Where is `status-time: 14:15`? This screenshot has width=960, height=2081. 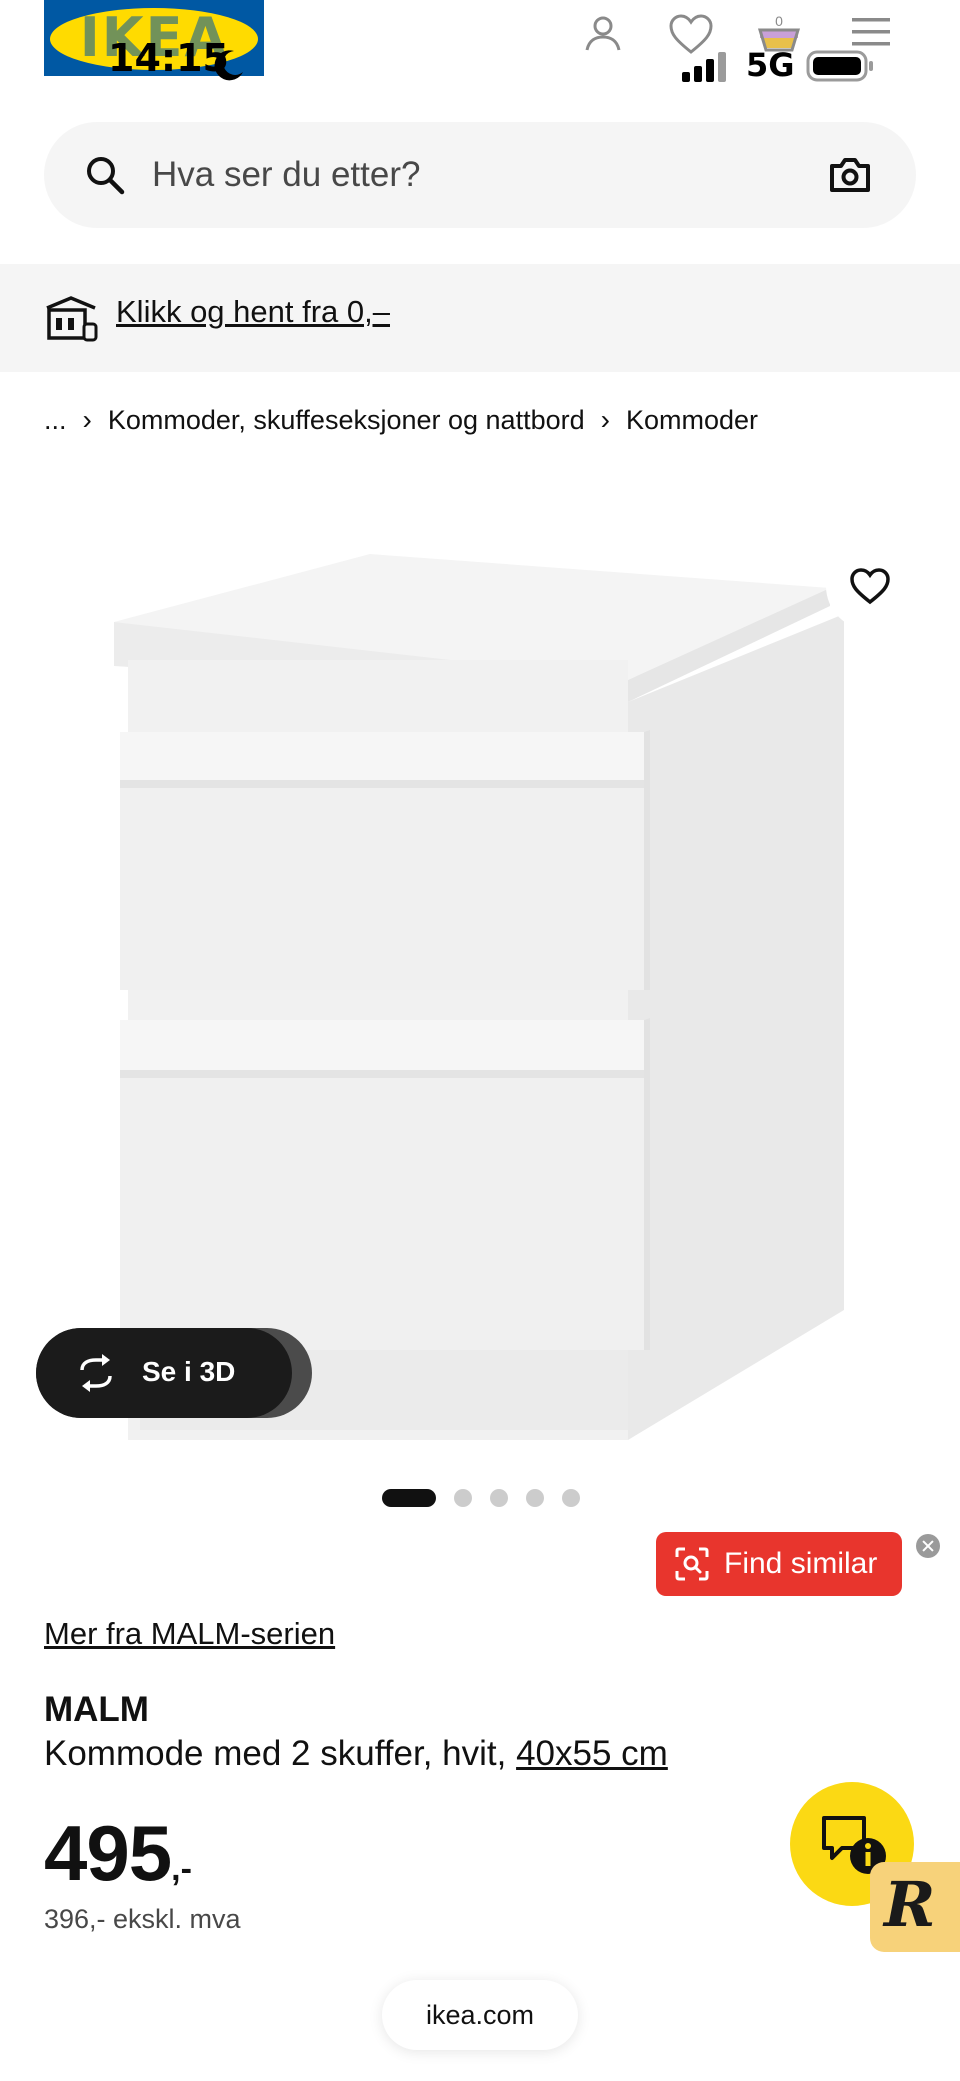
status-time: 14:15 is located at coordinates (168, 58).